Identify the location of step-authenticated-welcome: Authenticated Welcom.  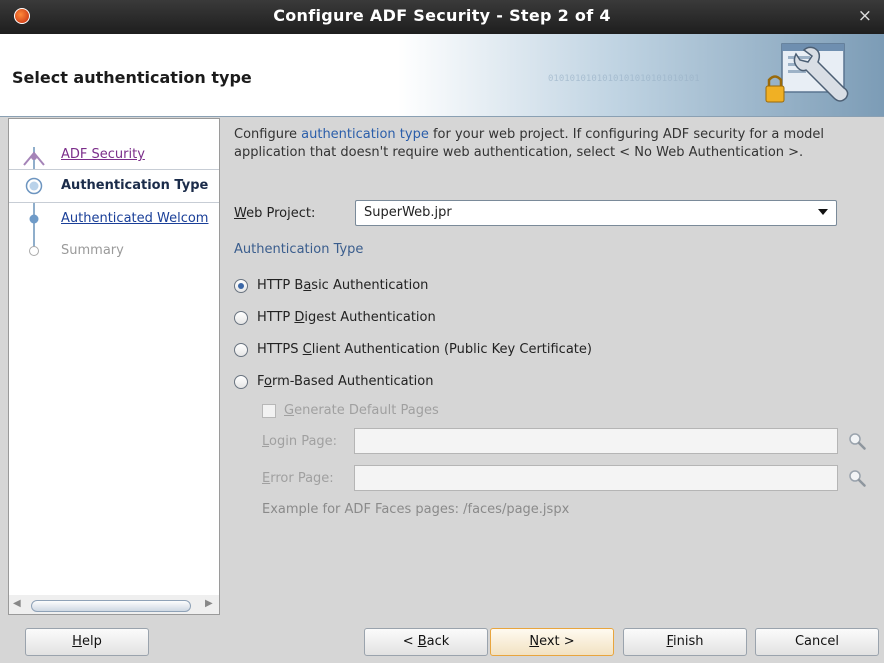
(114, 219).